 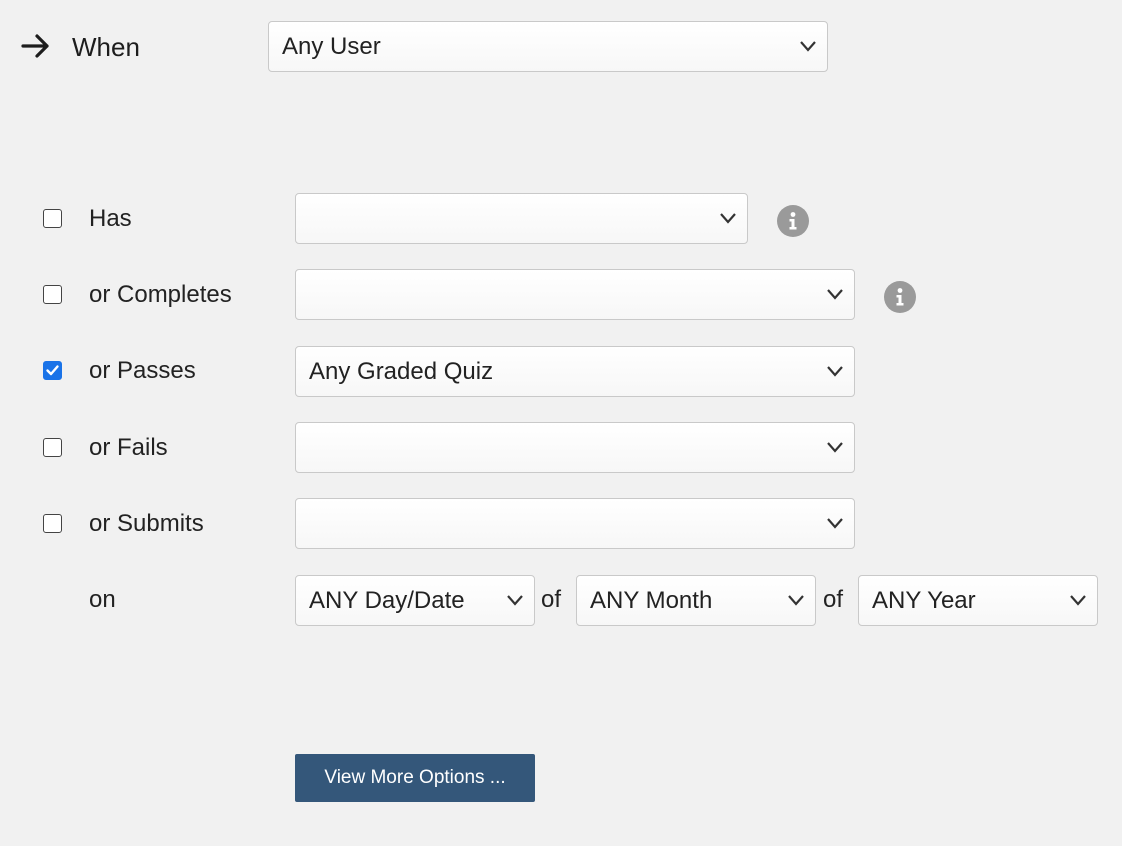 I want to click on passes-checkbox, so click(x=52, y=370).